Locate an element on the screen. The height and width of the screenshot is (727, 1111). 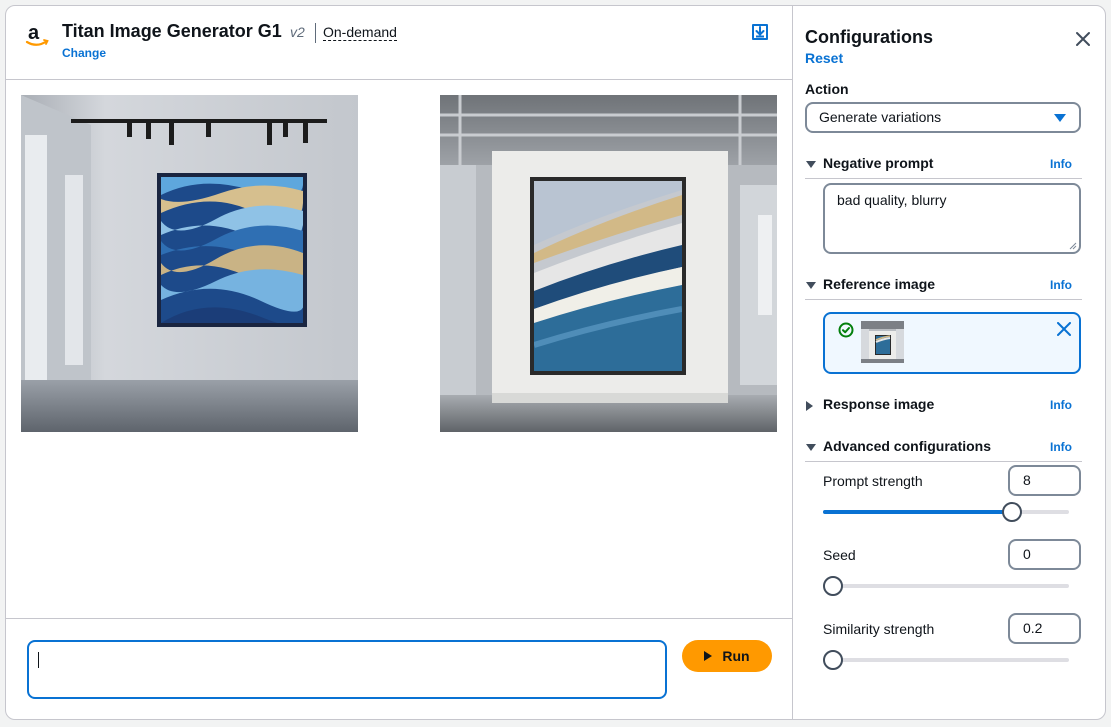
reference-image-section-header: Reference image Info is located at coordinates (943, 288).